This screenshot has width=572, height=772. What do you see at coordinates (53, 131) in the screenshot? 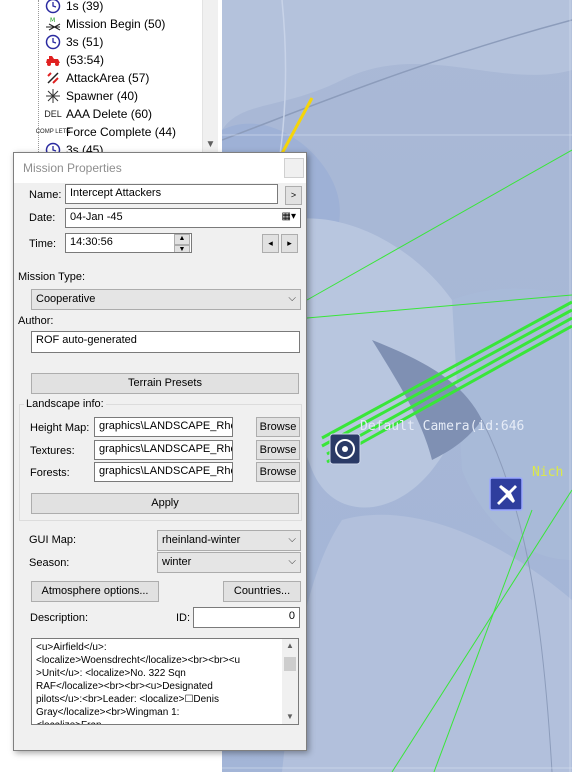
I see `complete-icon: COMP LETE` at bounding box center [53, 131].